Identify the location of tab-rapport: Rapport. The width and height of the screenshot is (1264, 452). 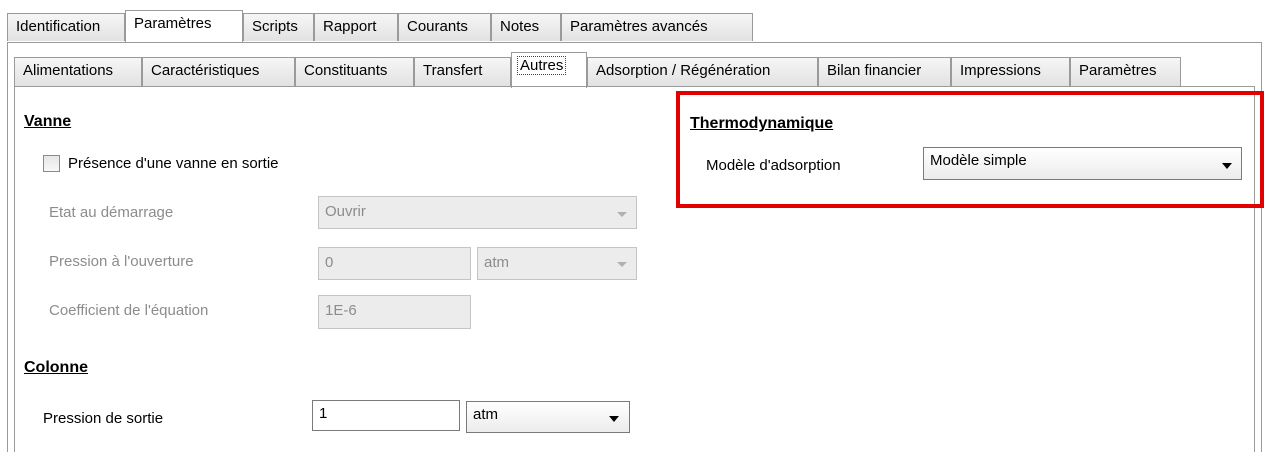
(356, 27).